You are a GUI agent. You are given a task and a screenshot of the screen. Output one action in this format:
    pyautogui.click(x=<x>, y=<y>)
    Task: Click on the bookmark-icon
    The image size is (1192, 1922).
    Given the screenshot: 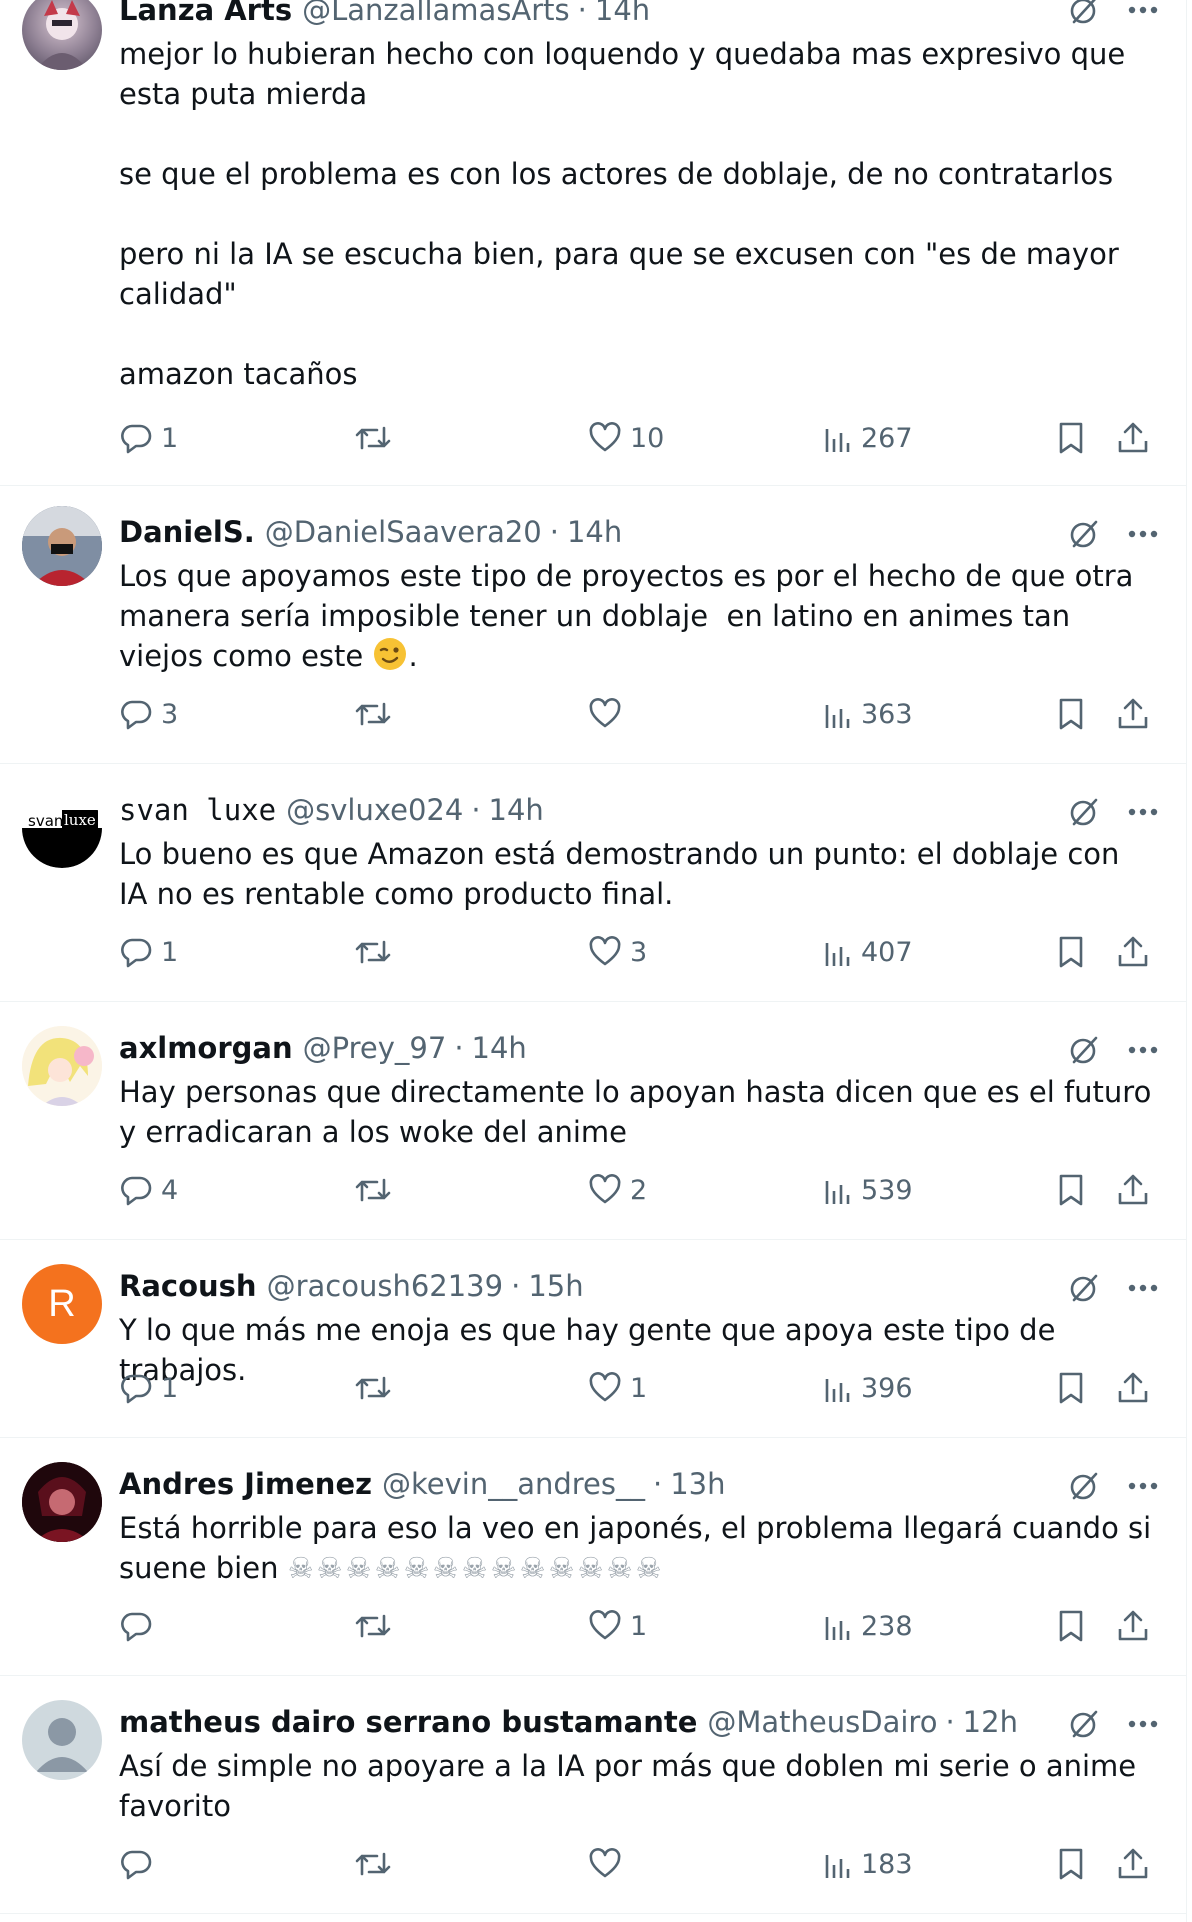 What is the action you would take?
    pyautogui.click(x=1071, y=1190)
    